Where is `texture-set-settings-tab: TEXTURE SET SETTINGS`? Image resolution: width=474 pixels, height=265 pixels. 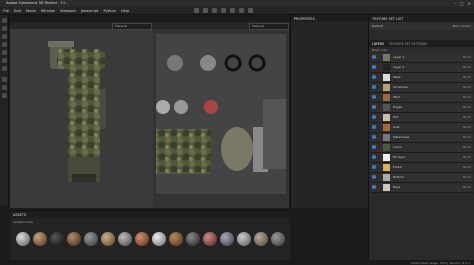 texture-set-settings-tab: TEXTURE SET SETTINGS is located at coordinates (408, 44).